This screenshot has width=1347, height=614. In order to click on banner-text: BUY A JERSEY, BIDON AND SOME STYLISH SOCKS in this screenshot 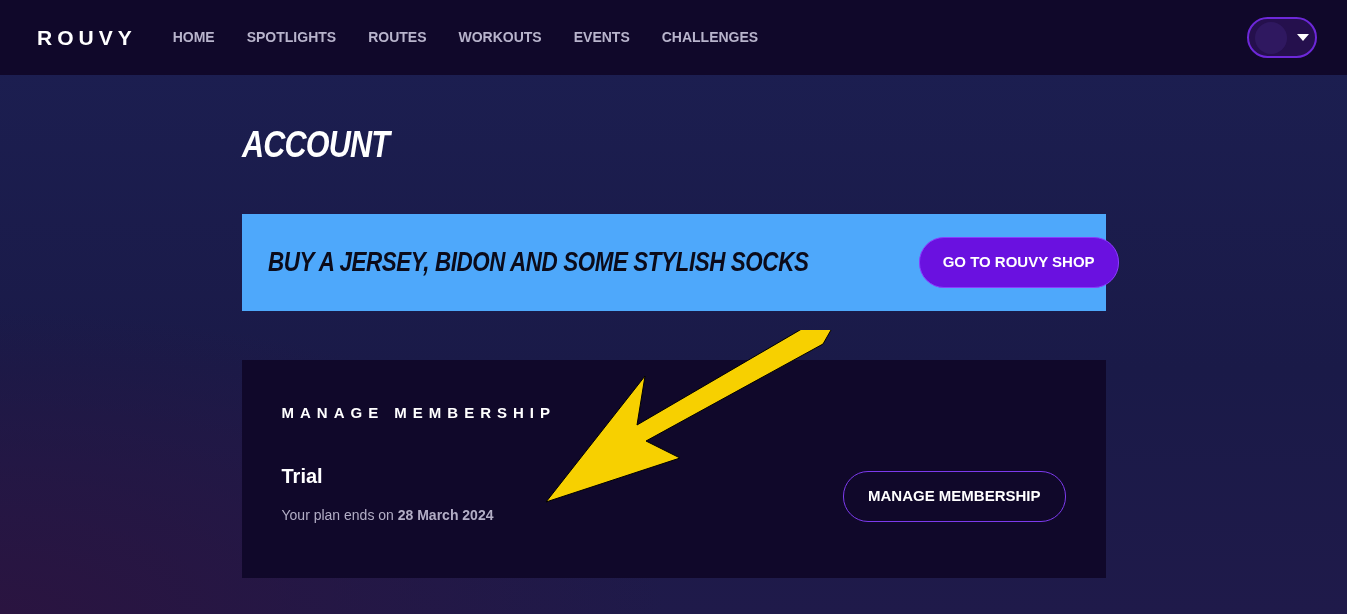, I will do `click(537, 263)`.